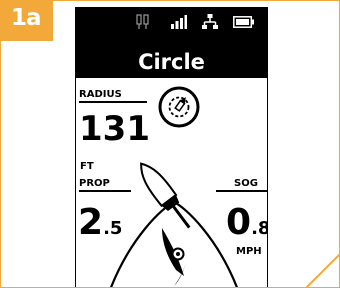 The image size is (340, 288). What do you see at coordinates (171, 62) in the screenshot?
I see `mode-title: Circle` at bounding box center [171, 62].